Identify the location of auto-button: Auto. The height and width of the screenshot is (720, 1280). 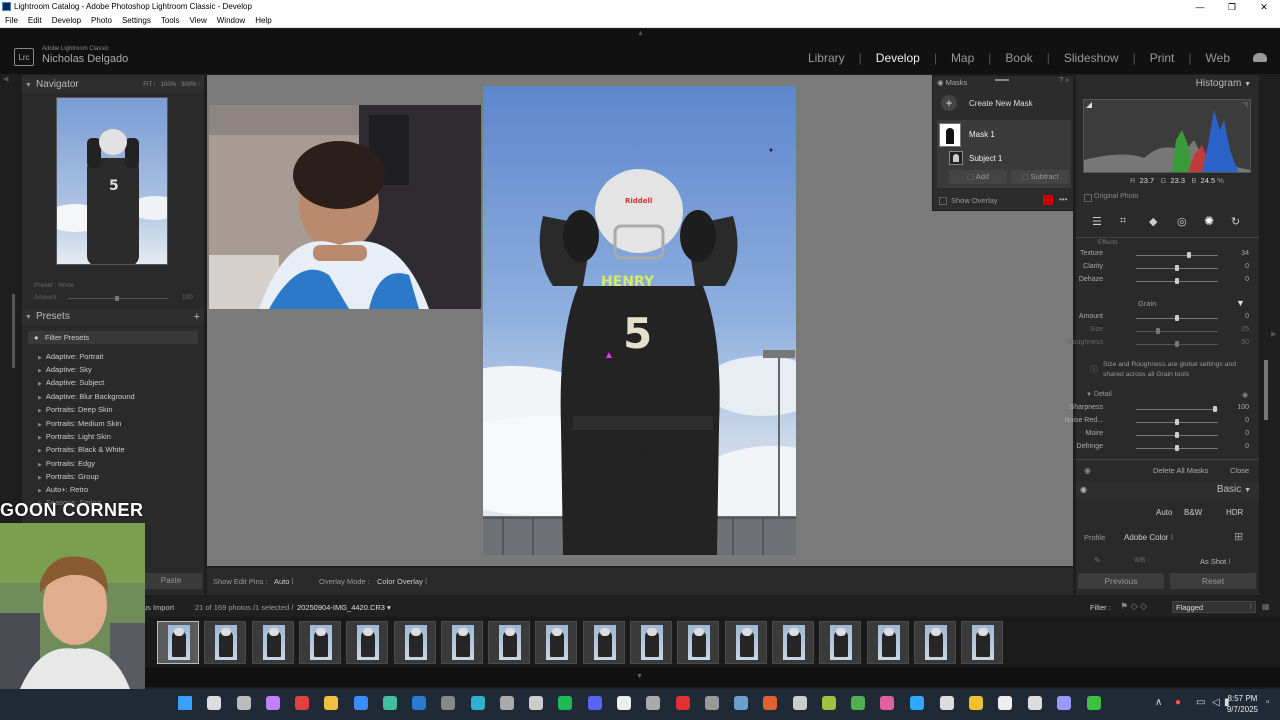
(1164, 512).